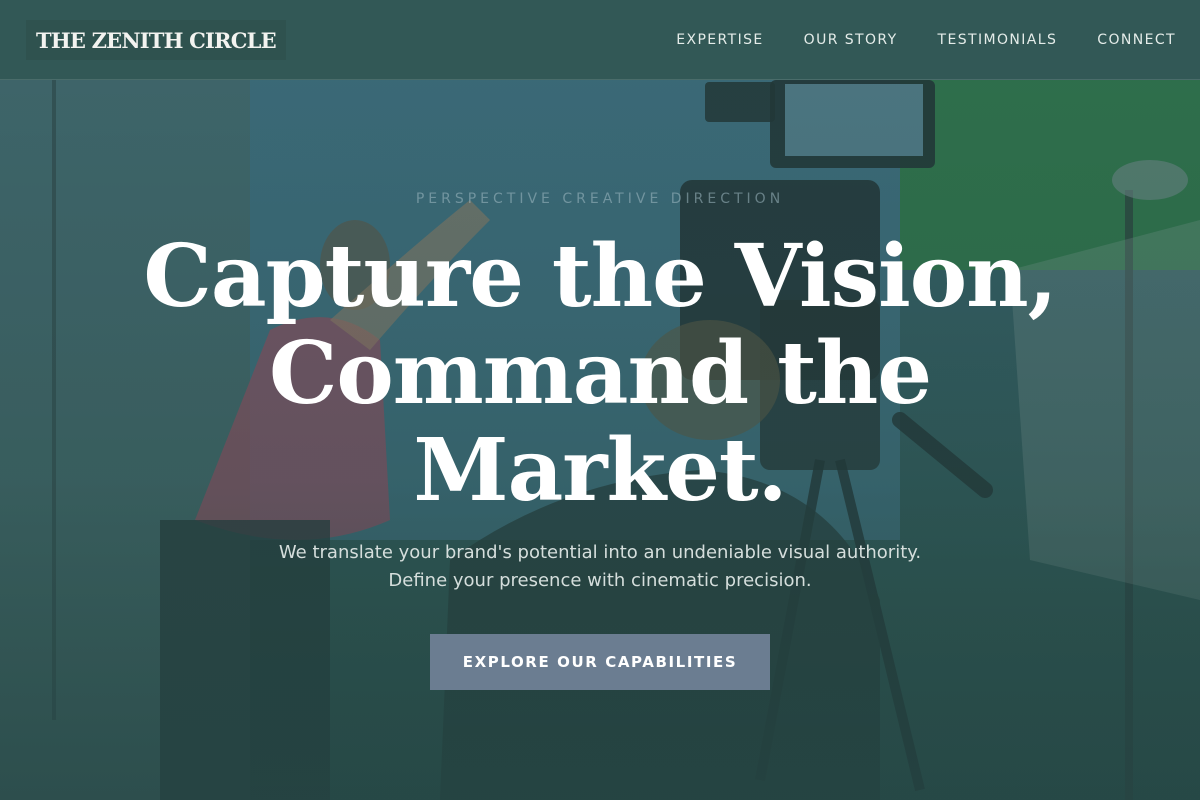 This screenshot has width=1200, height=800. I want to click on hero-eyebrow: PERSPECTIVE CREATIVE DIRECTION, so click(600, 199).